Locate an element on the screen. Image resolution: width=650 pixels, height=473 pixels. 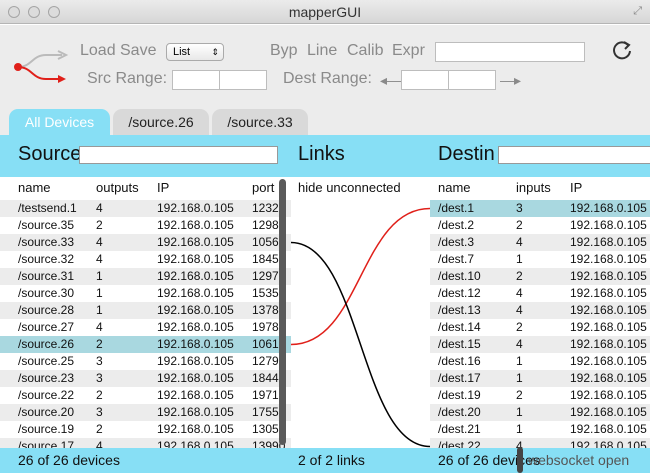
tab-source-26: /source.26 is located at coordinates (161, 122).